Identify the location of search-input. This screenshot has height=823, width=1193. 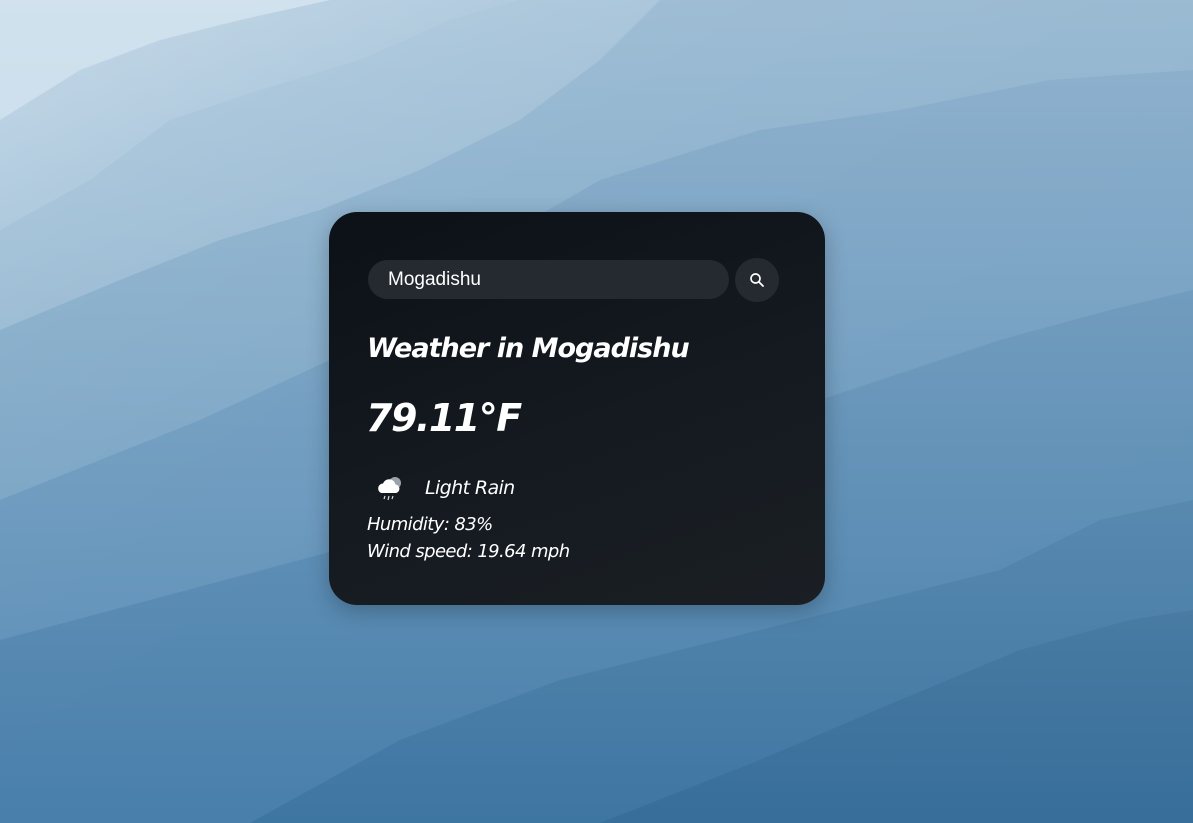
(548, 279).